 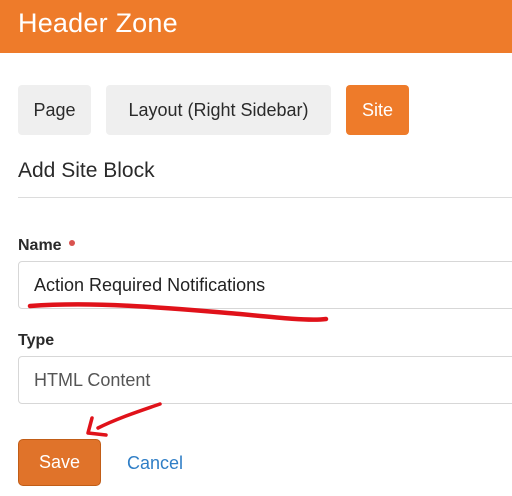 What do you see at coordinates (155, 463) in the screenshot?
I see `cancel-link: Cancel` at bounding box center [155, 463].